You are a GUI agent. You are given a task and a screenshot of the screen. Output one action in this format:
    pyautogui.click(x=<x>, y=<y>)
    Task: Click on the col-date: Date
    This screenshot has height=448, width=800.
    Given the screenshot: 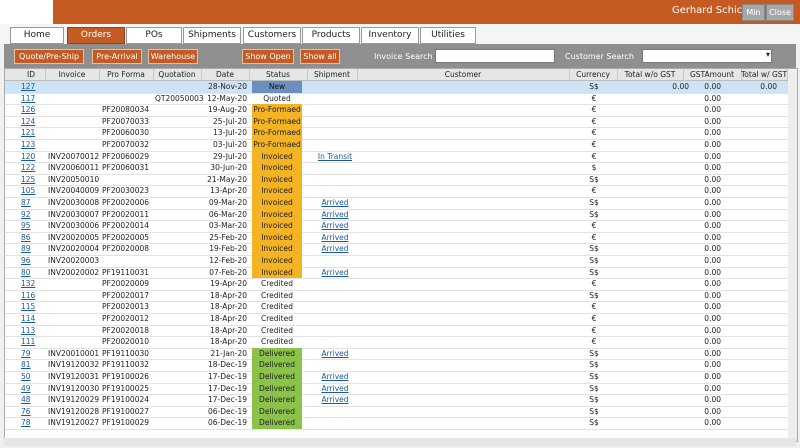 What is the action you would take?
    pyautogui.click(x=225, y=74)
    